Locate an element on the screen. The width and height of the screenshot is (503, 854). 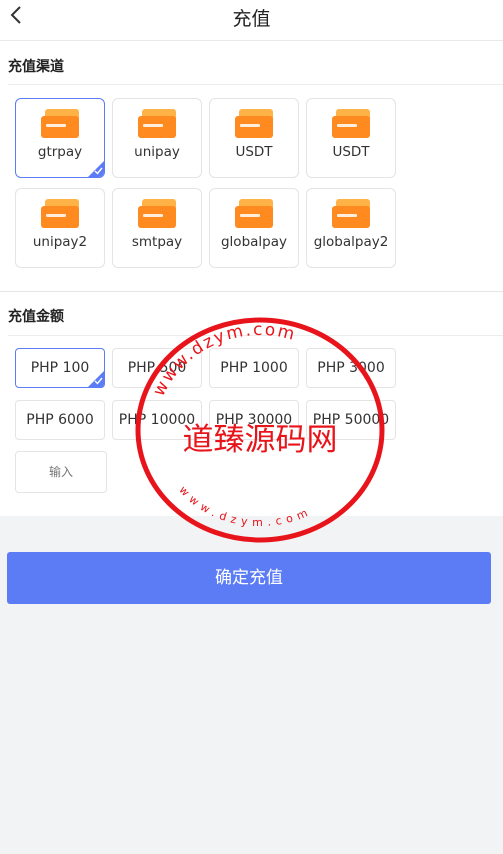
amount-label: PHP 10000 is located at coordinates (157, 420).